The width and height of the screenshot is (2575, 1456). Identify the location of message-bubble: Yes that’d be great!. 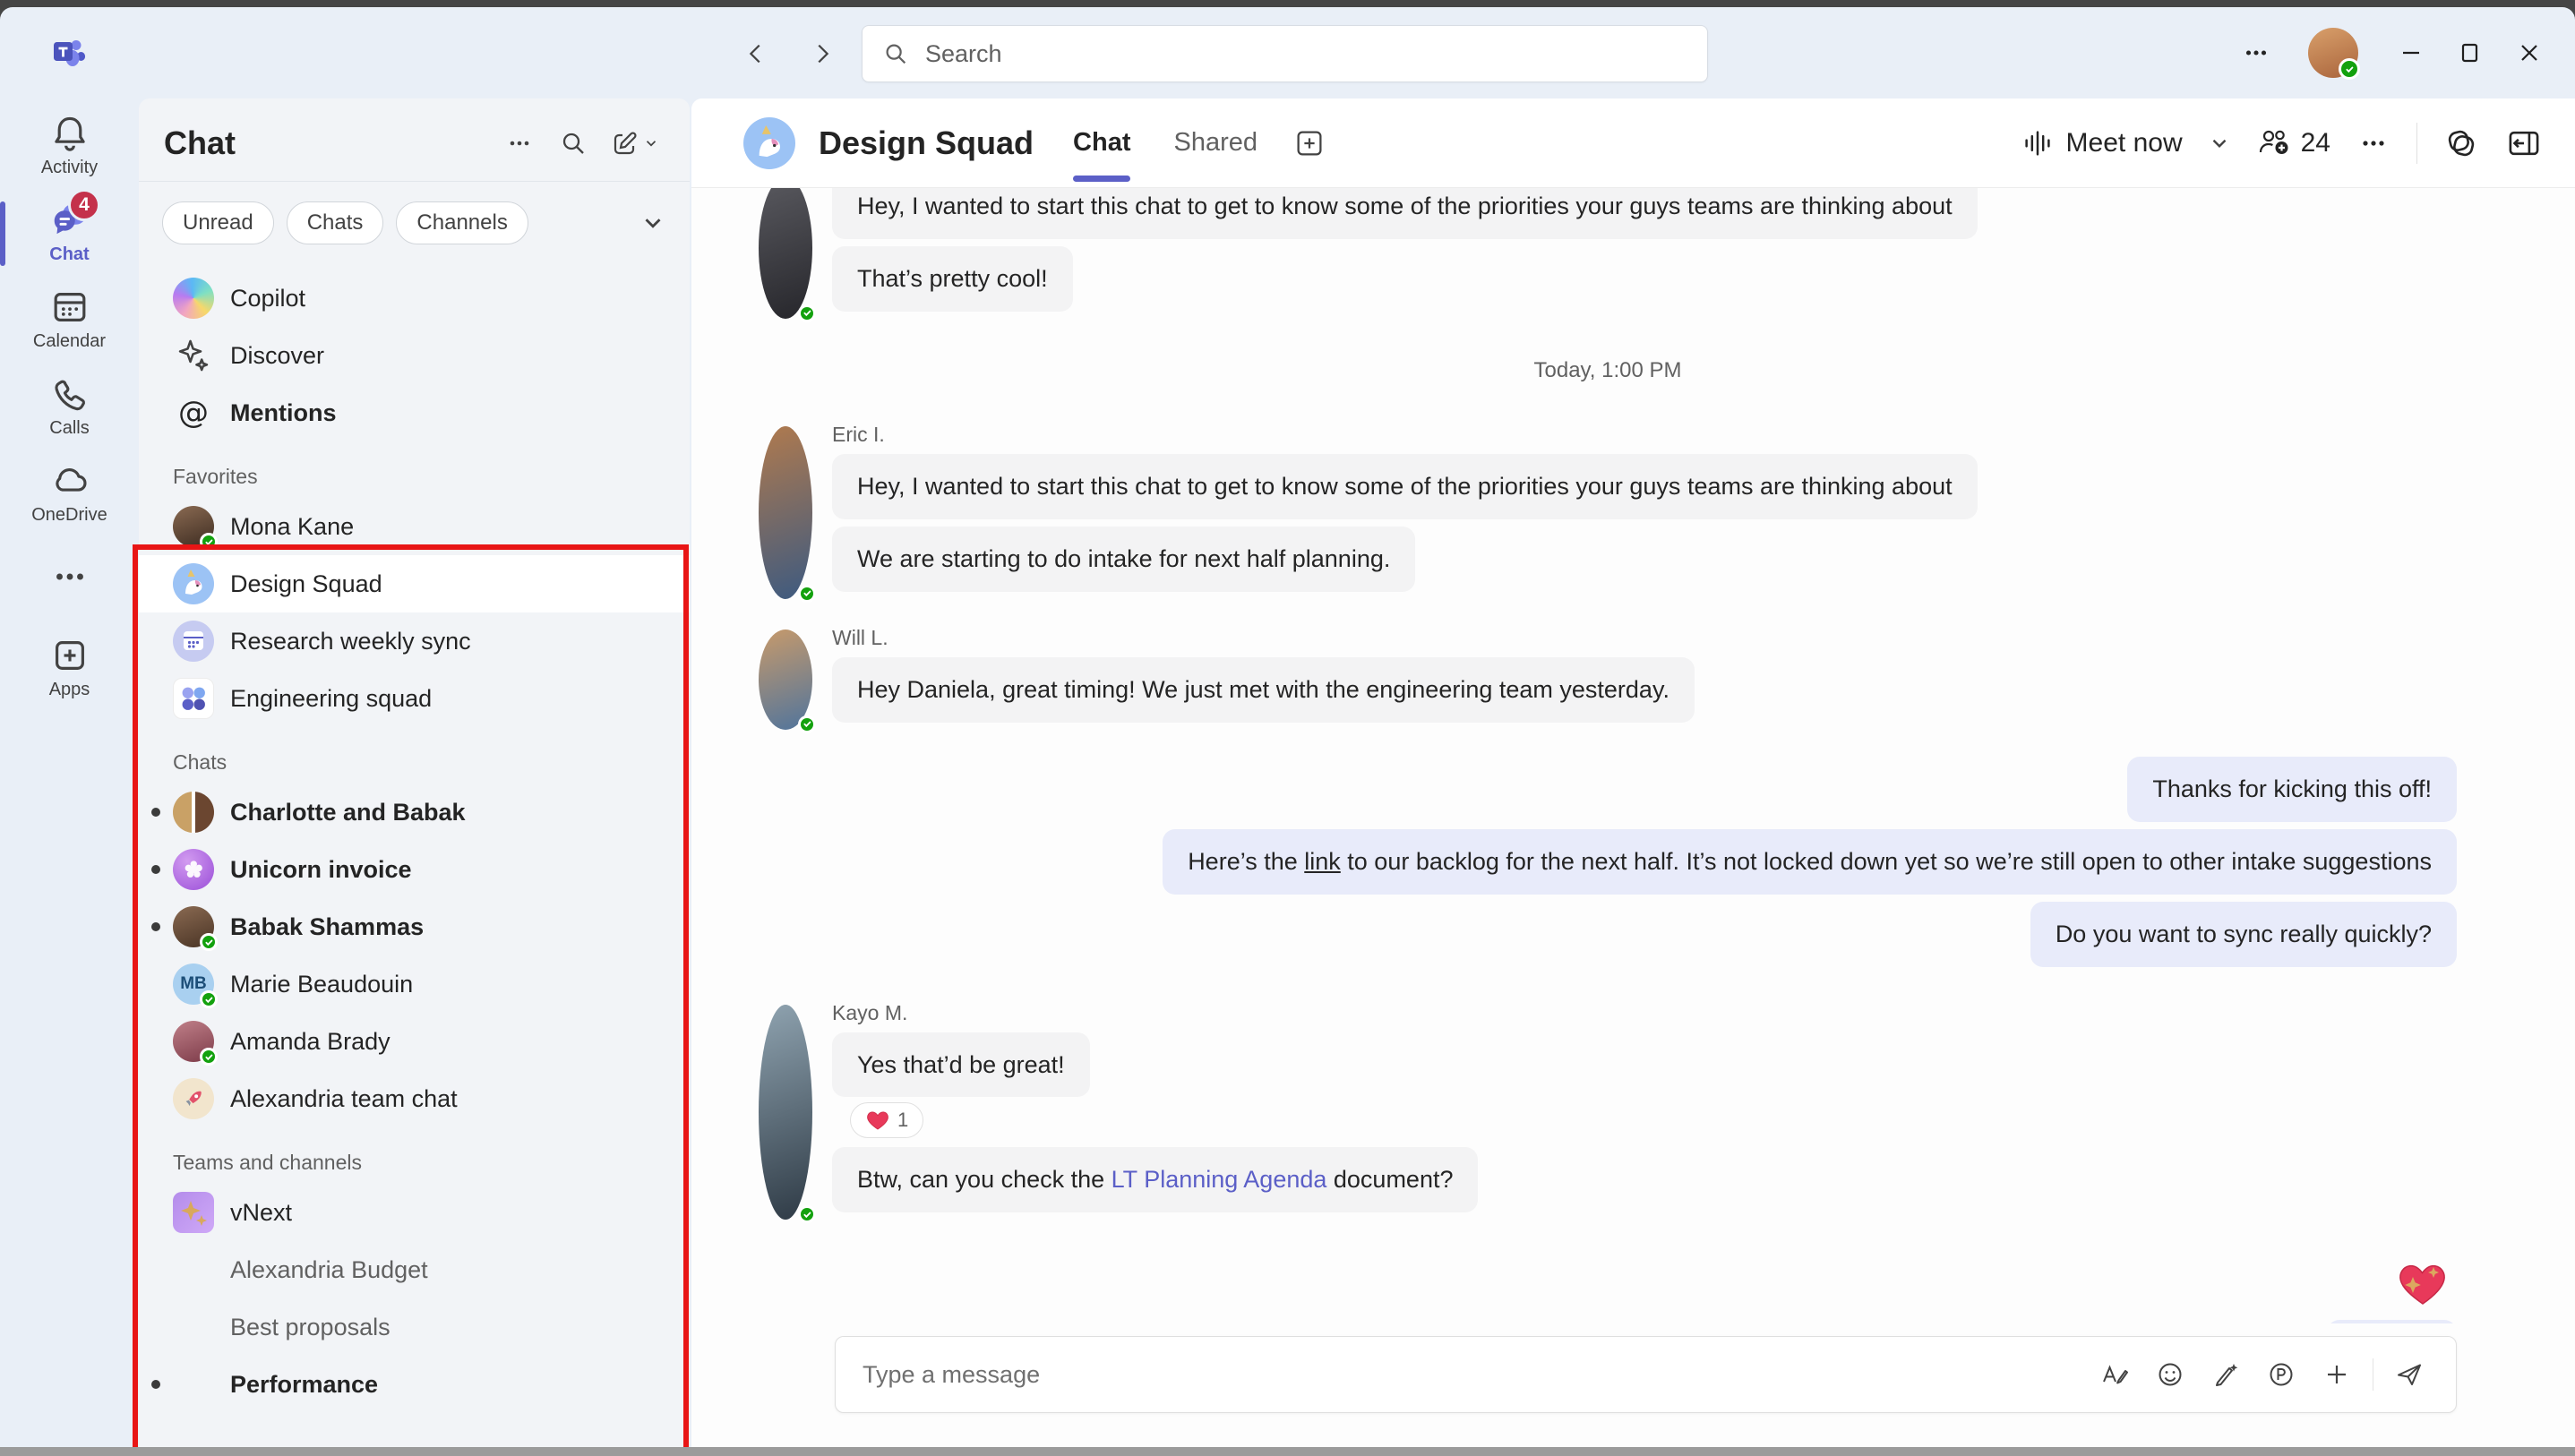
(961, 1065).